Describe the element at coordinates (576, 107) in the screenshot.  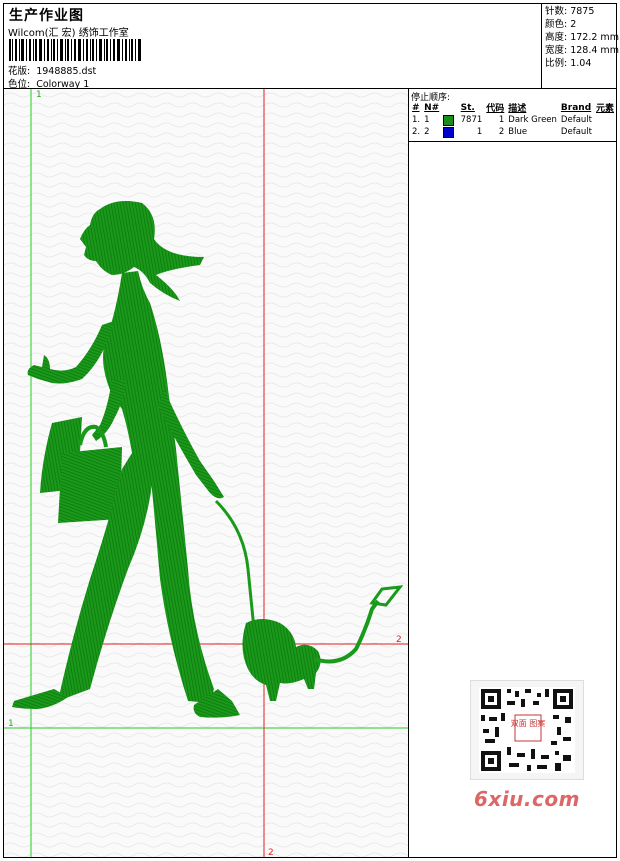
I see `col-brand: Brand` at that location.